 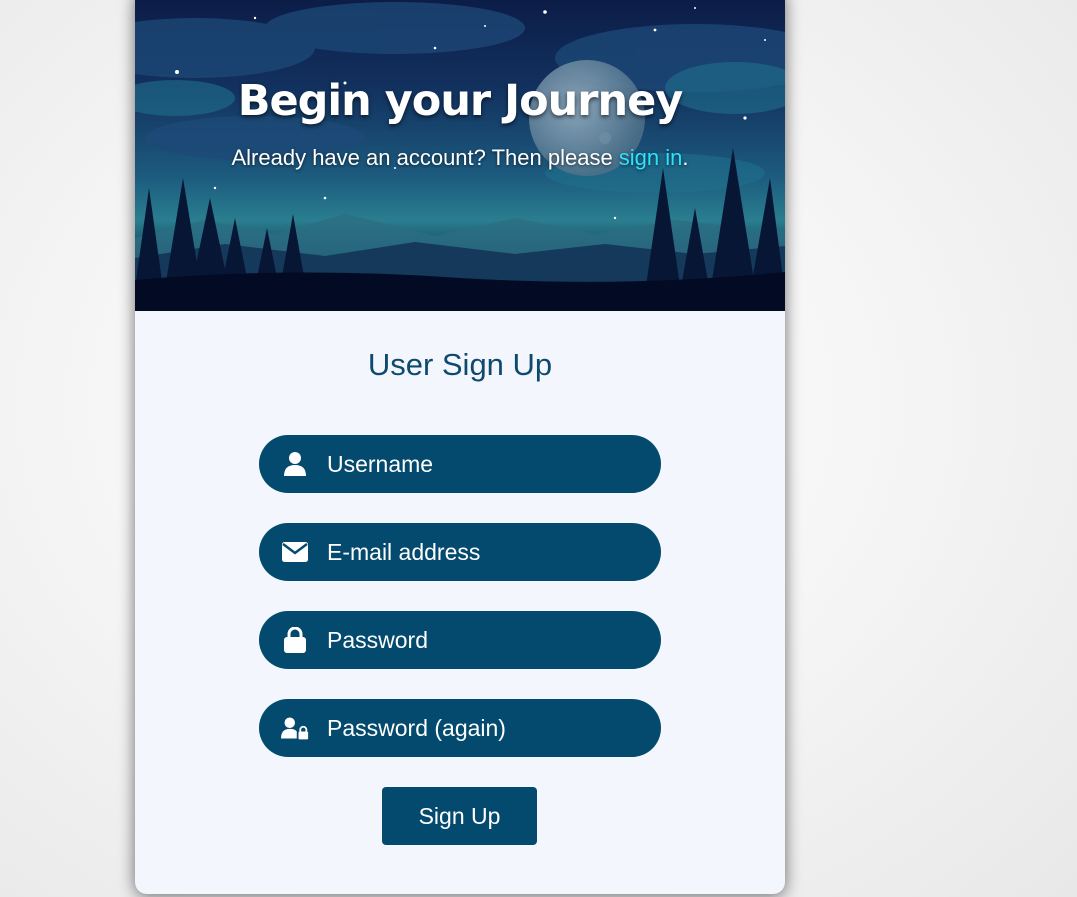 What do you see at coordinates (685, 157) in the screenshot?
I see `hero-subtitle-suffix: .` at bounding box center [685, 157].